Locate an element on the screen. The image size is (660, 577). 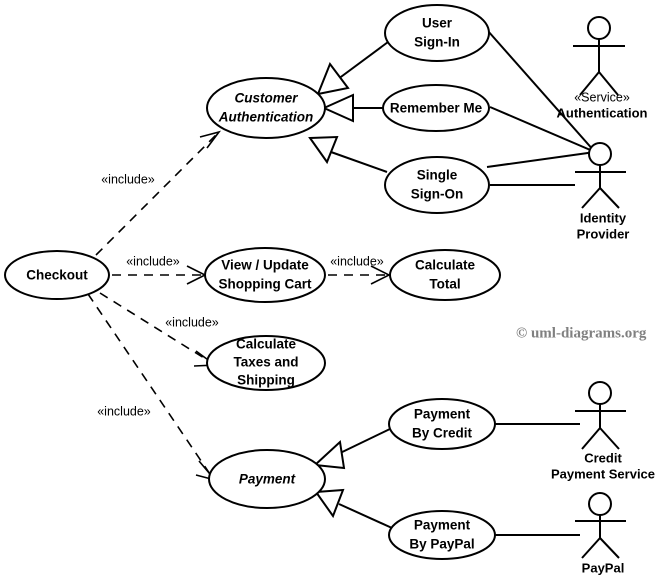
actor-head-icon-credit-payment-service is located at coordinates (600, 393).